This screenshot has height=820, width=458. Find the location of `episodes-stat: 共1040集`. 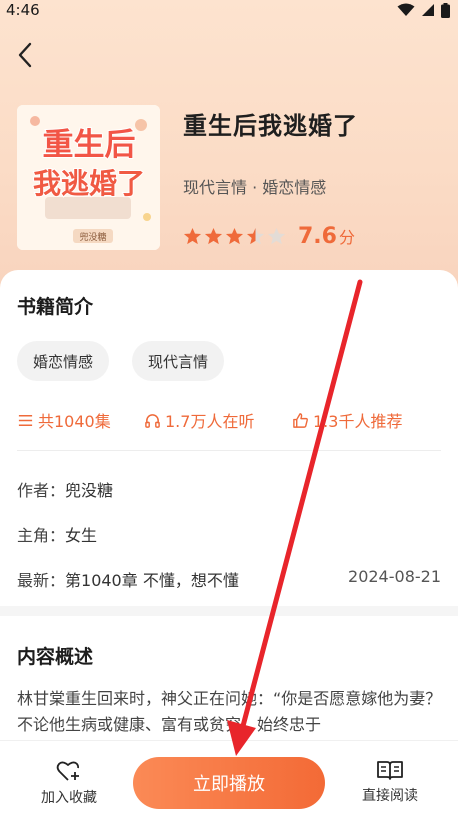

episodes-stat: 共1040集 is located at coordinates (80, 420).